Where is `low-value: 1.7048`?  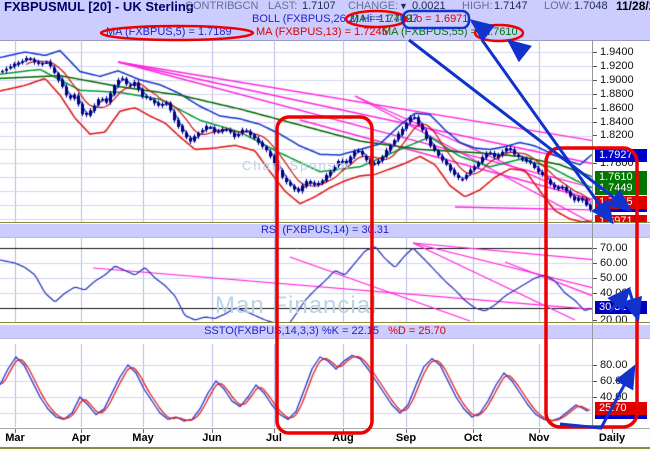
low-value: 1.7048 is located at coordinates (591, 6).